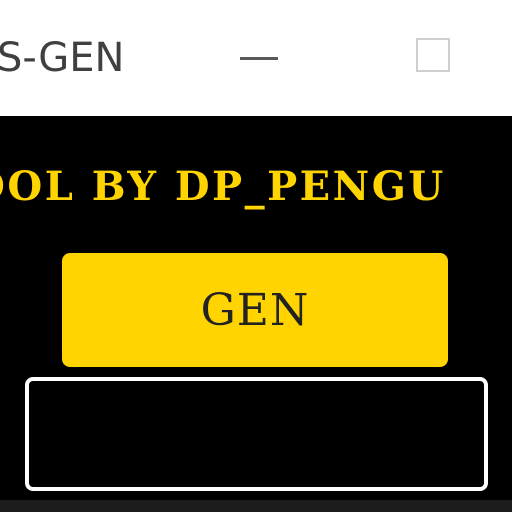 The height and width of the screenshot is (512, 512). I want to click on gen-button-label: GEN, so click(255, 310).